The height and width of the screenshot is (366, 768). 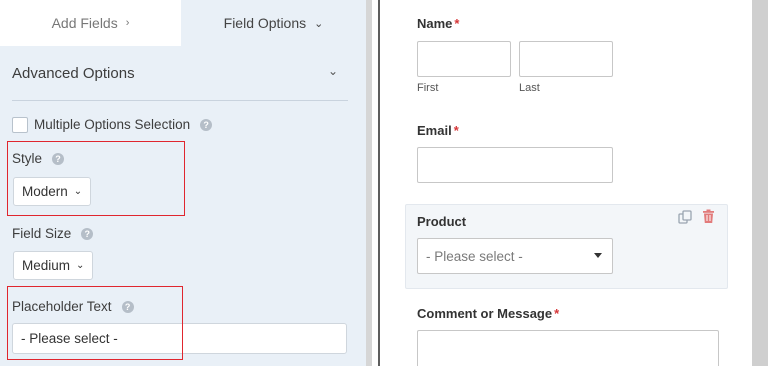 What do you see at coordinates (46, 265) in the screenshot?
I see `field-size-select-value: Medium` at bounding box center [46, 265].